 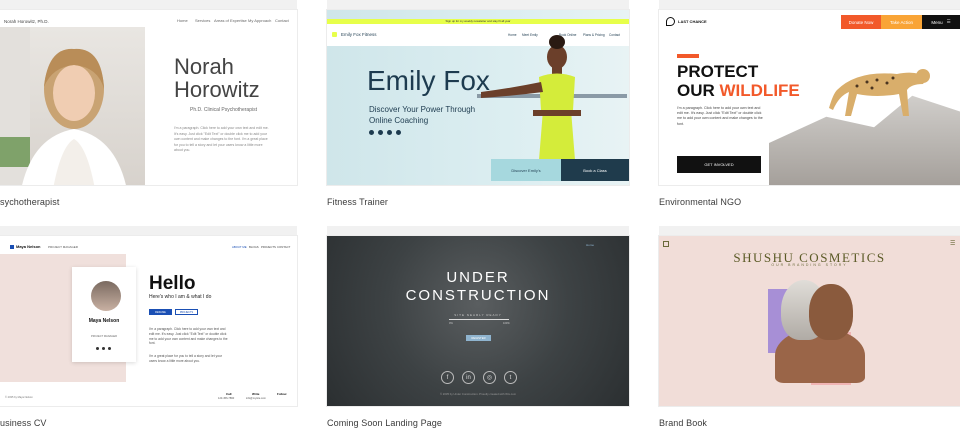 What do you see at coordinates (718, 71) in the screenshot?
I see `headline-line-1: PROTECT` at bounding box center [718, 71].